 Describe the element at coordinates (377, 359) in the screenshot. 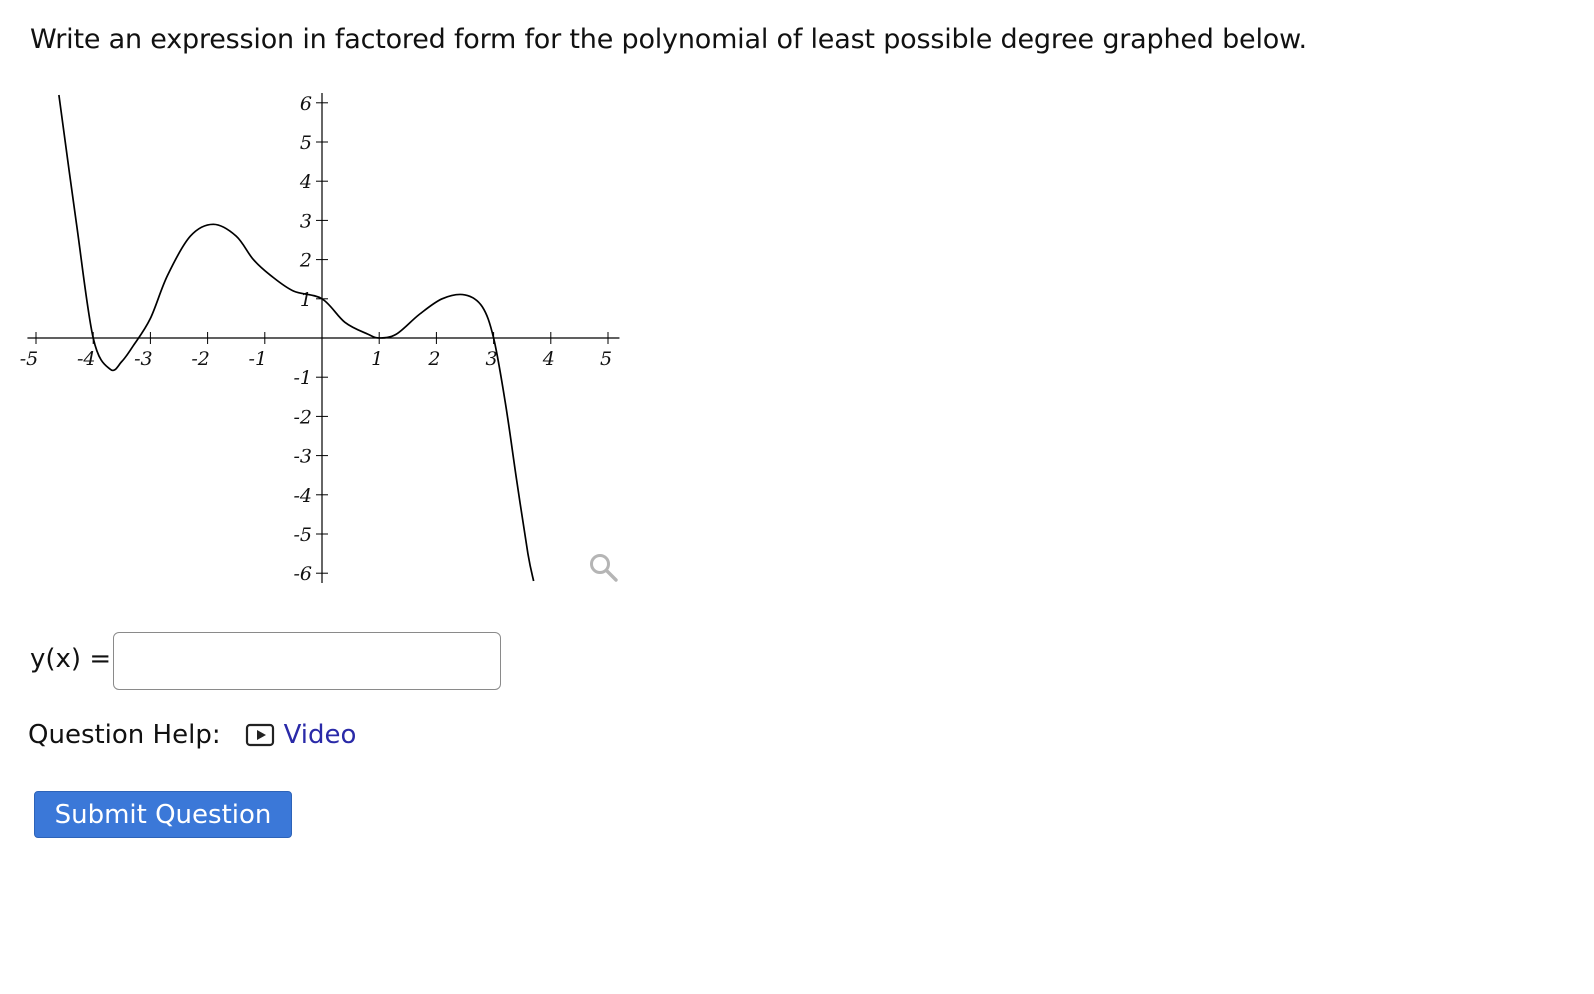

I see `x-tick-label: 1` at that location.